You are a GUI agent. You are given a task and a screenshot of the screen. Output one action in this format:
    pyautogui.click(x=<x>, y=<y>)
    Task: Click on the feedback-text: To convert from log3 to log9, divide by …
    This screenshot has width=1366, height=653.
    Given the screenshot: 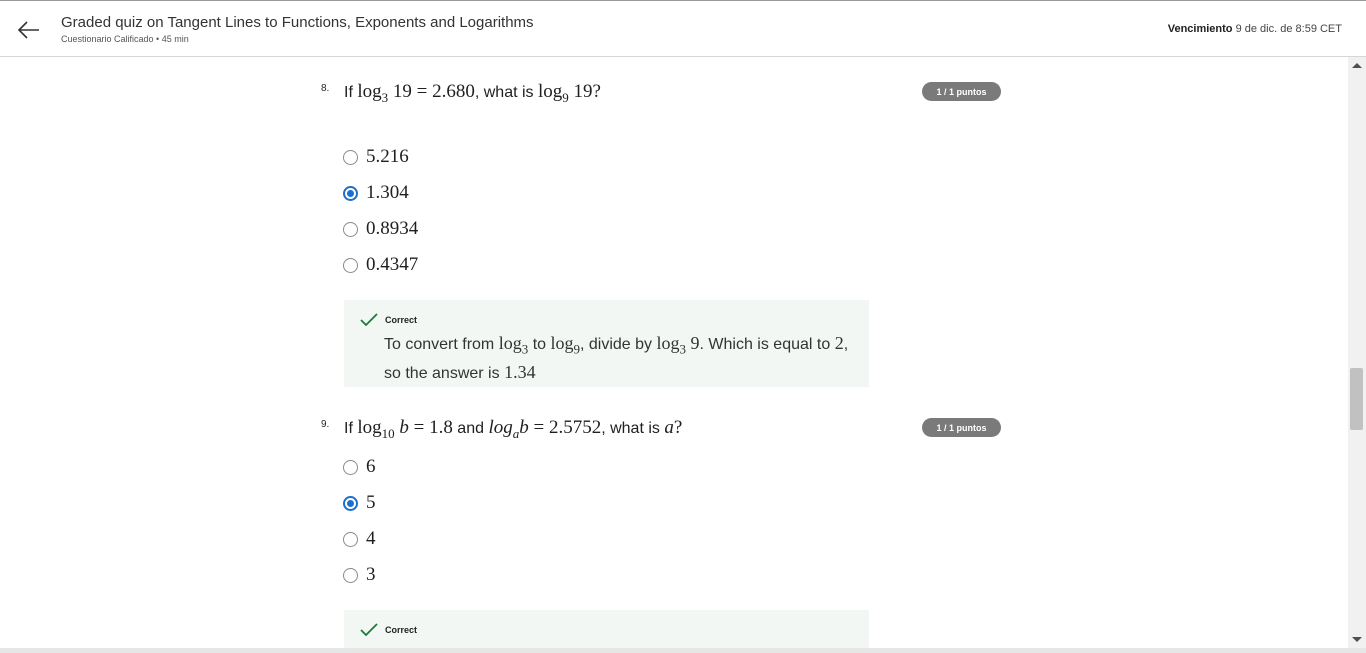 What is the action you would take?
    pyautogui.click(x=616, y=357)
    